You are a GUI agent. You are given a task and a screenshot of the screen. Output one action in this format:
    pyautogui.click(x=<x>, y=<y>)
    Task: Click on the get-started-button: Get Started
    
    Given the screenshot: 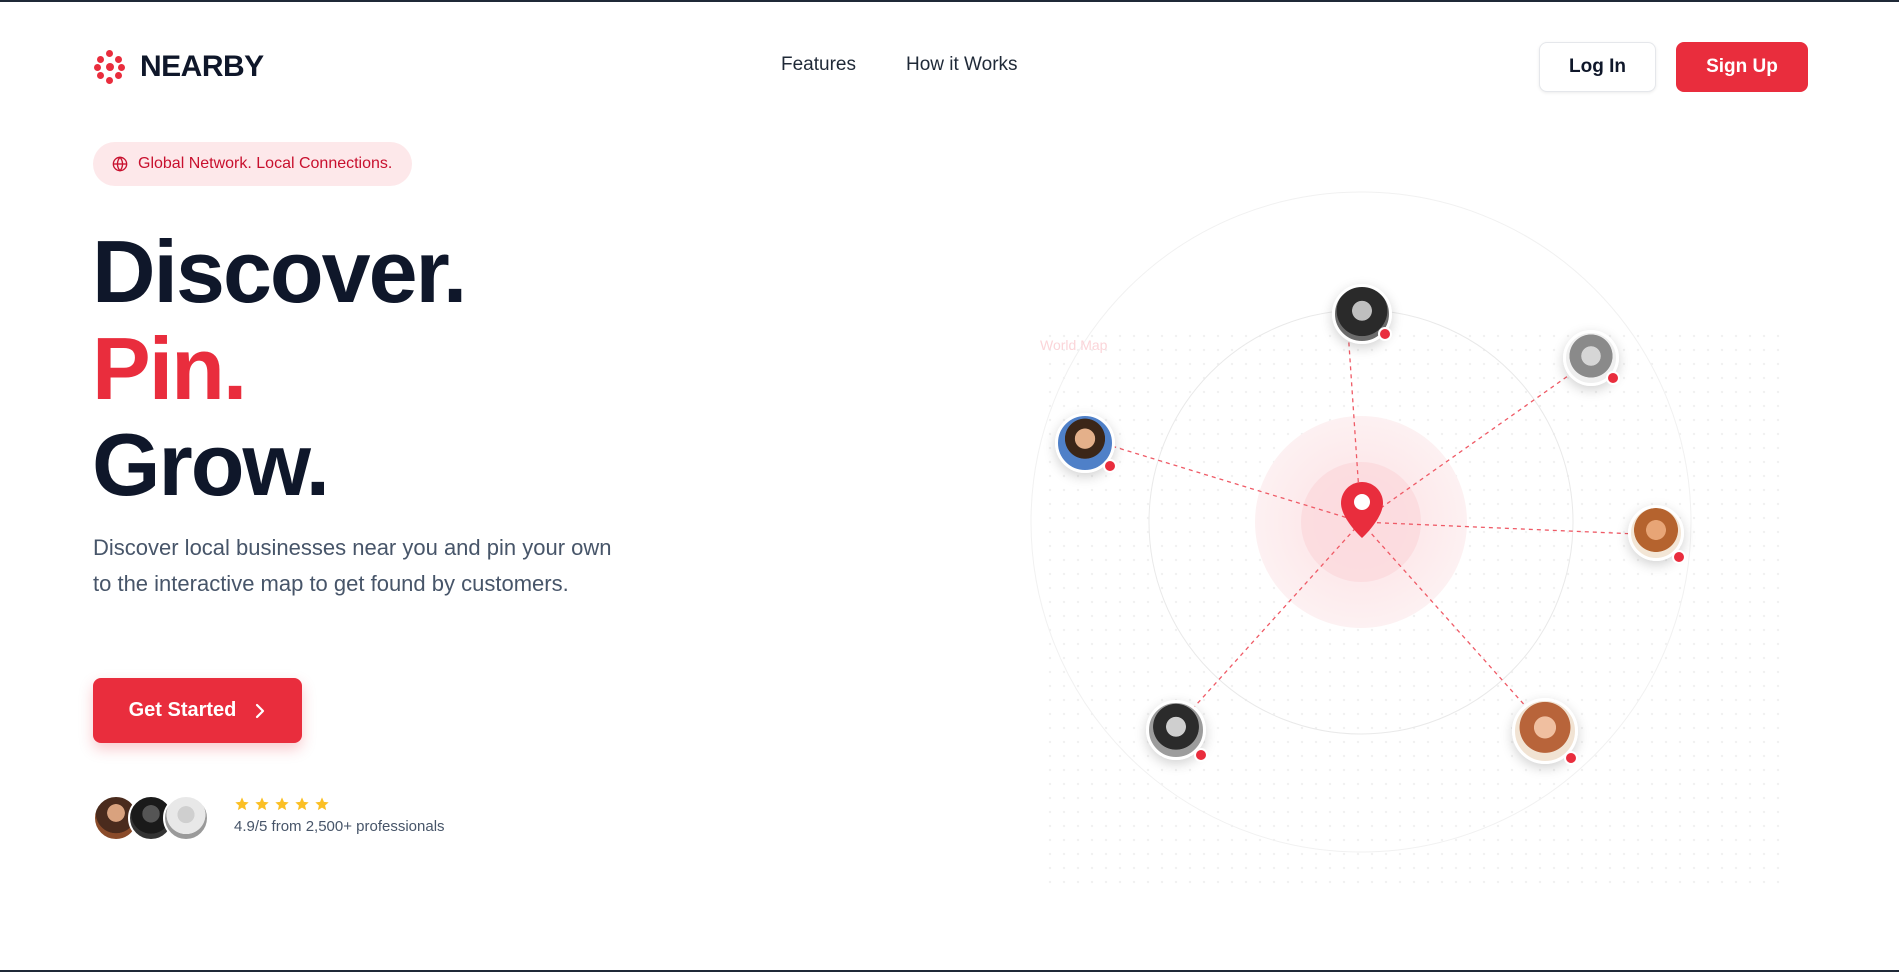 What is the action you would take?
    pyautogui.click(x=197, y=710)
    